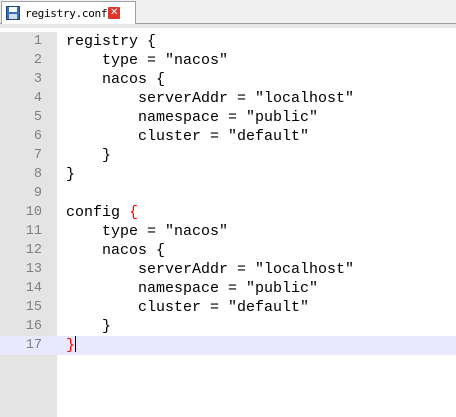  I want to click on line-number: 16, so click(33, 326).